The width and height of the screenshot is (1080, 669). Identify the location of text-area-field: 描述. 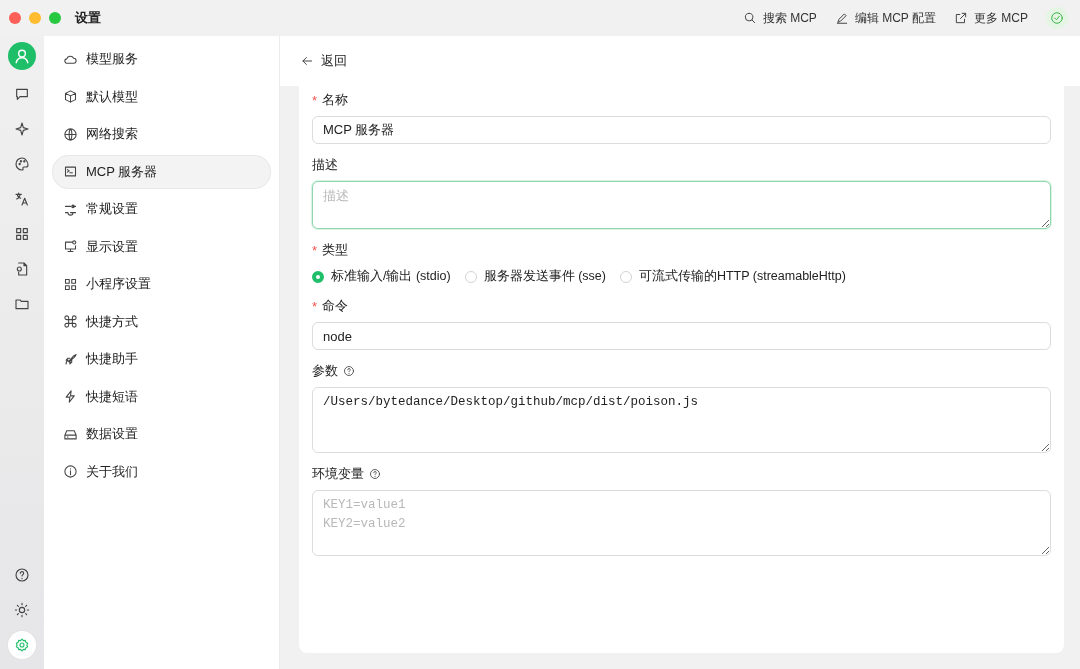
(681, 205).